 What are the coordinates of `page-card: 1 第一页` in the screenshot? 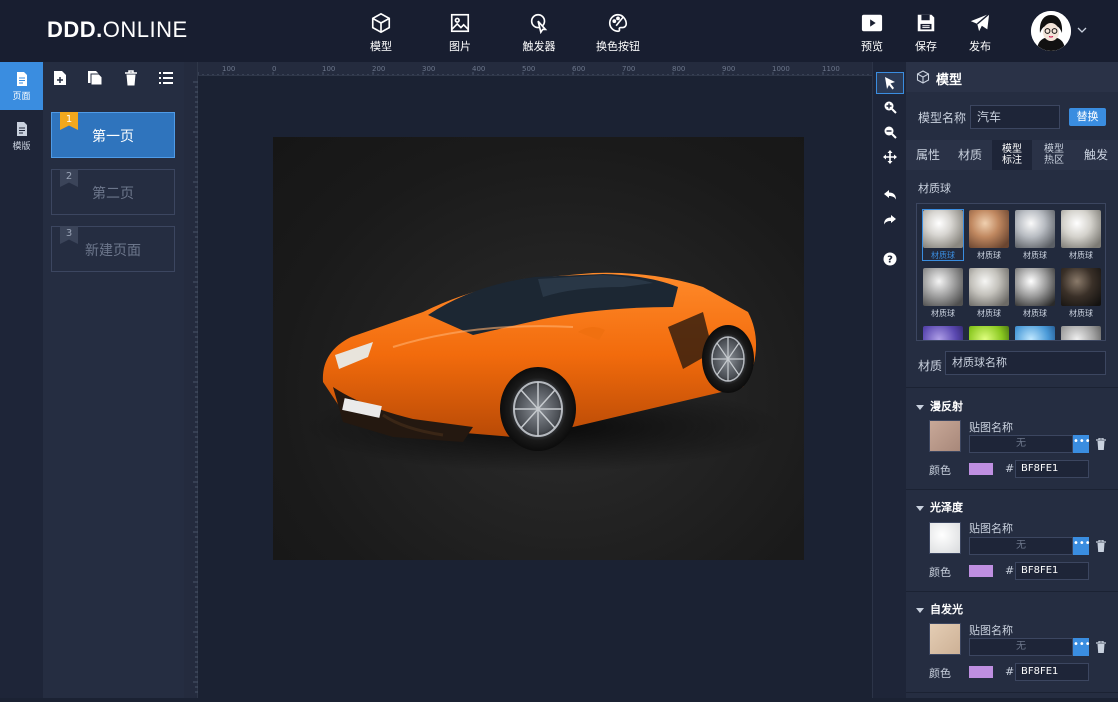 It's located at (113, 135).